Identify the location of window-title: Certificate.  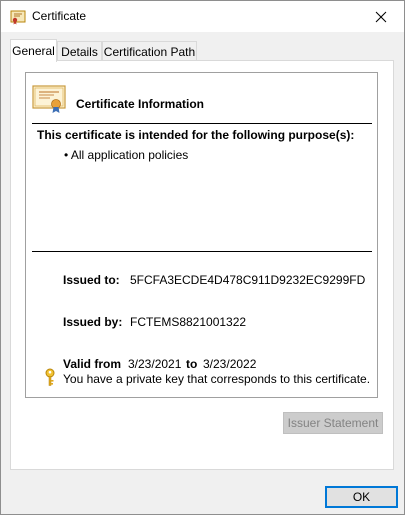
(59, 16).